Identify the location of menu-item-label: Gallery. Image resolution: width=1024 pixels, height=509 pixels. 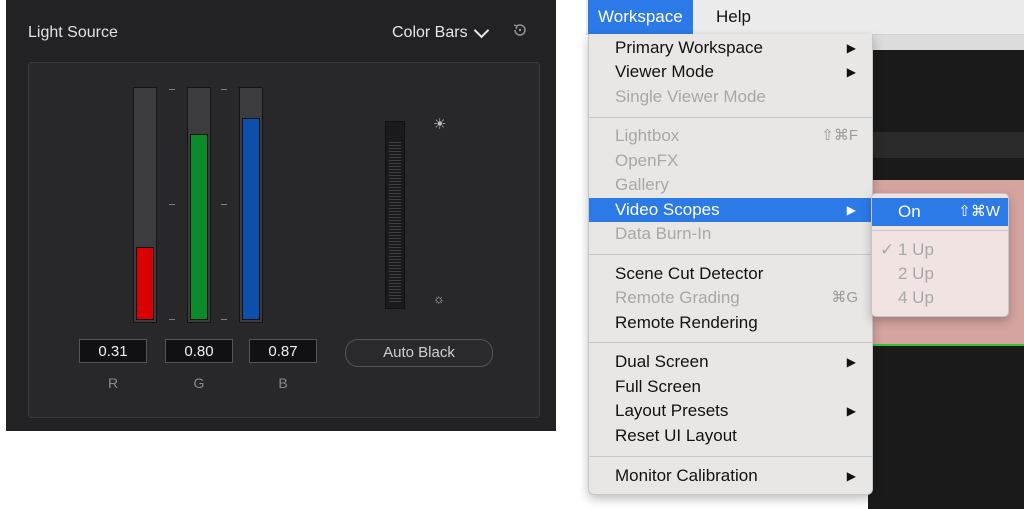
(642, 184).